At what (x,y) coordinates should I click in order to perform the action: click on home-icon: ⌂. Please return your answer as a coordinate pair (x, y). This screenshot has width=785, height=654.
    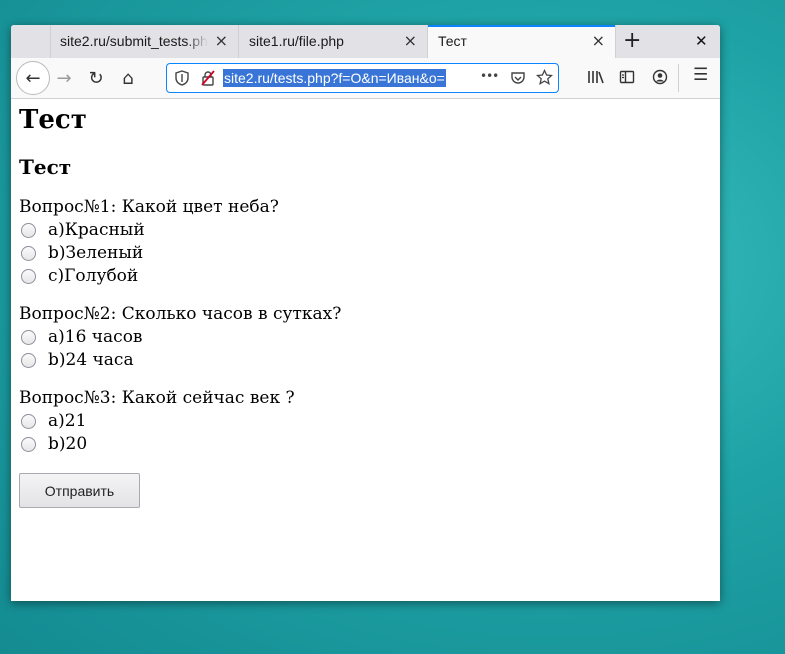
    Looking at the image, I should click on (128, 78).